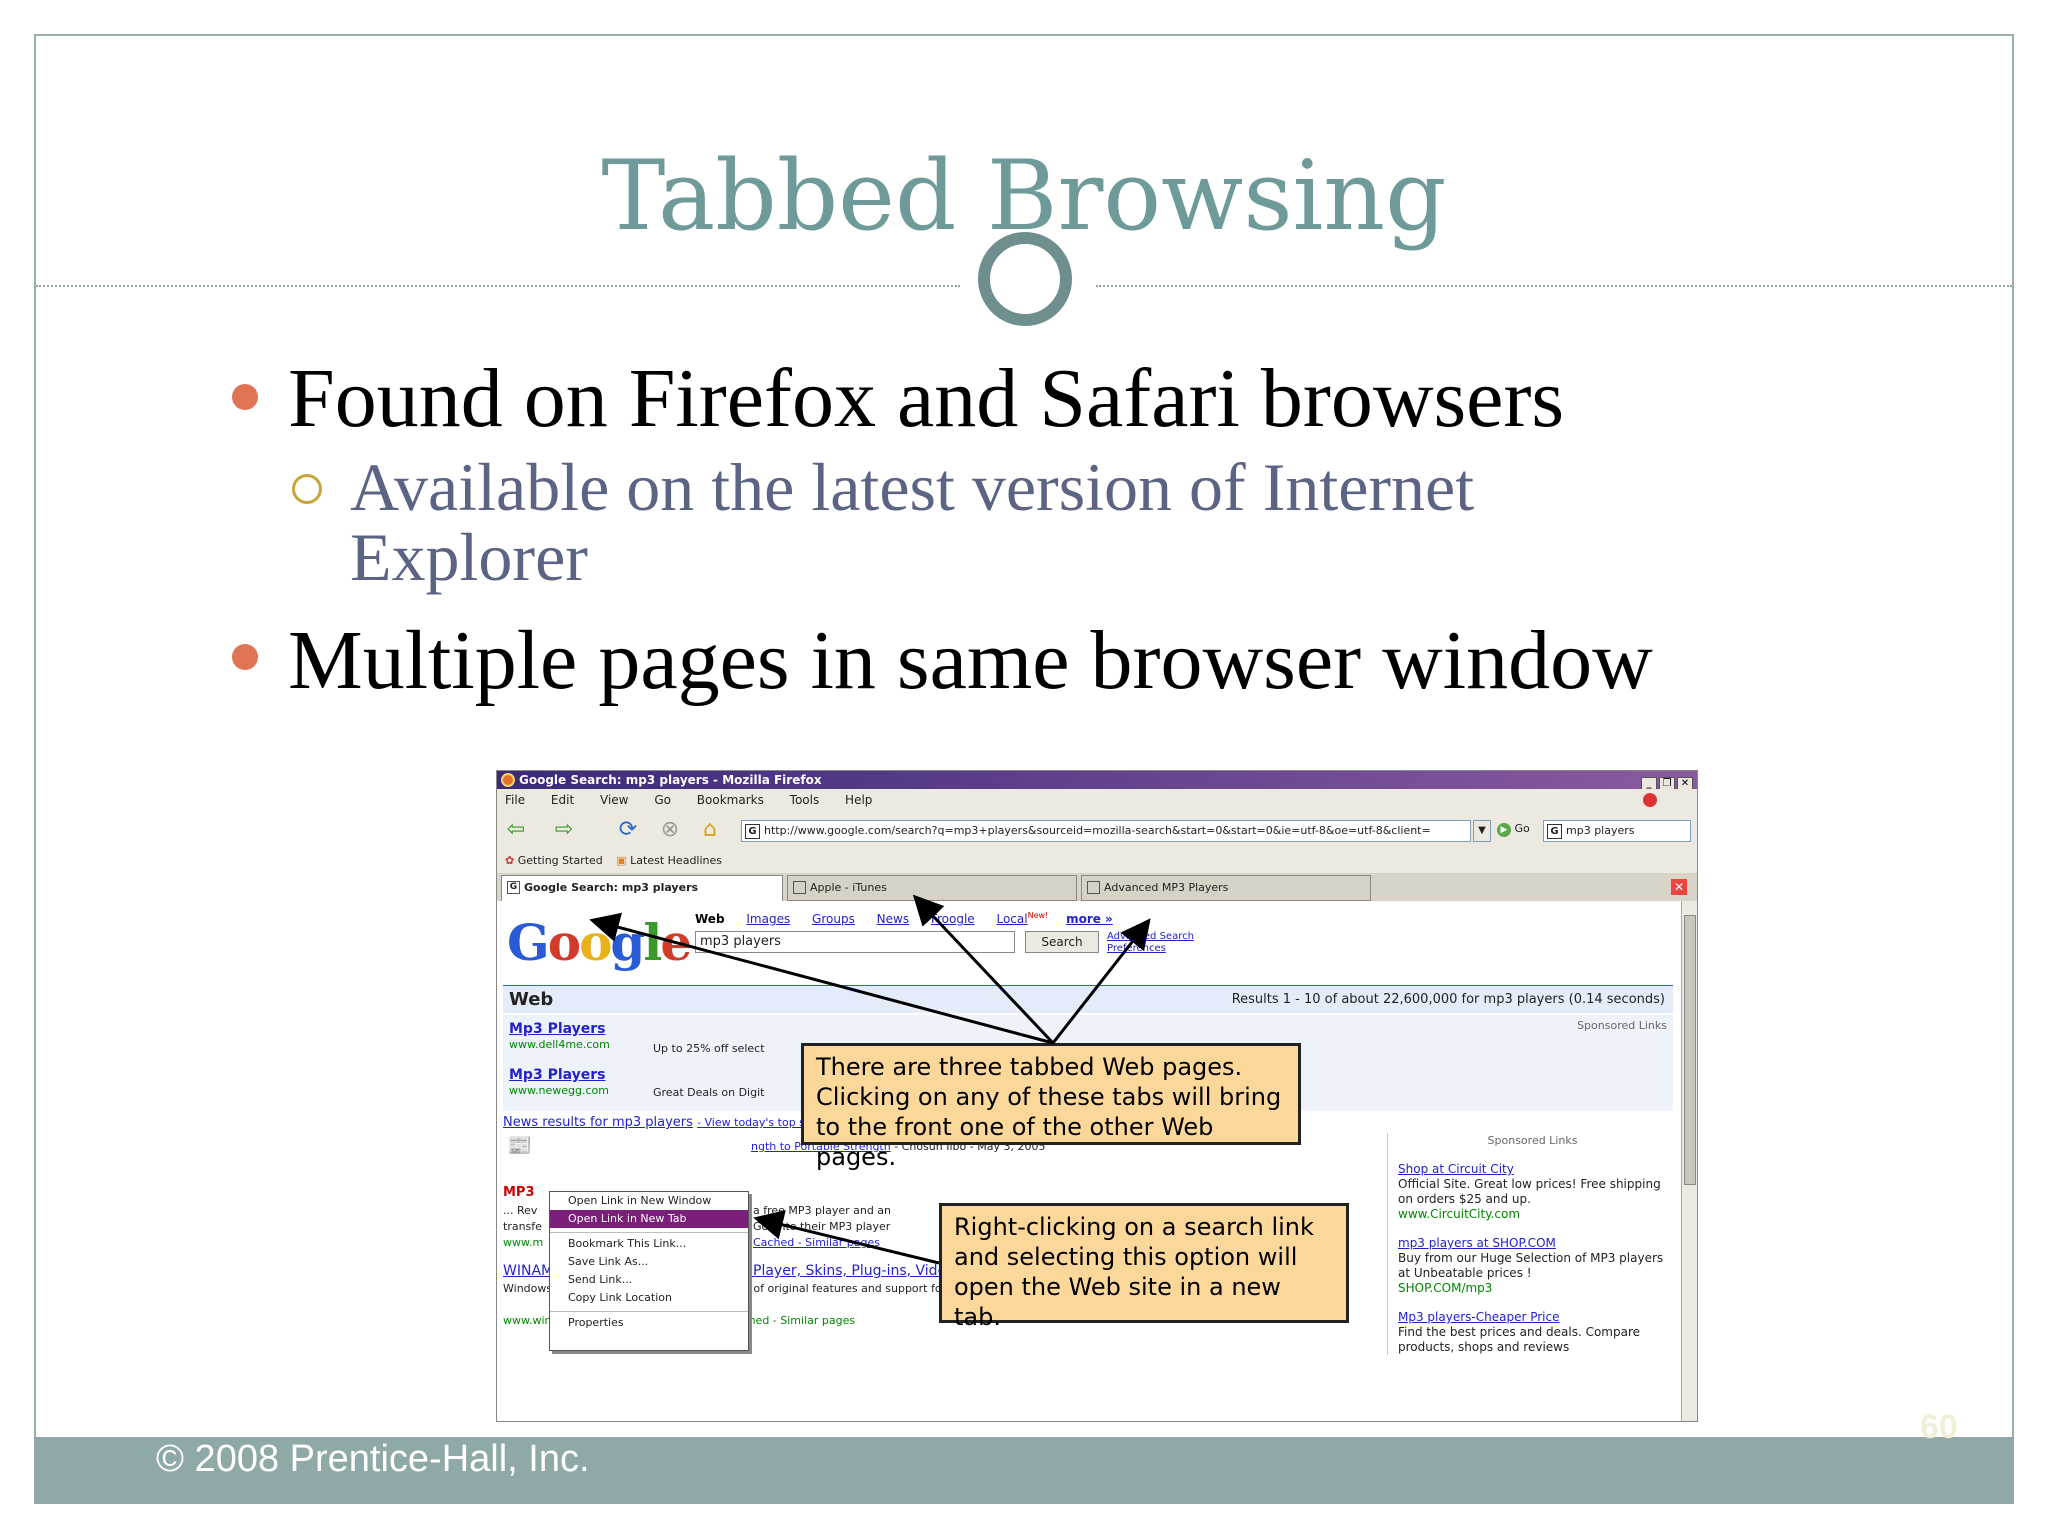 The height and width of the screenshot is (1536, 2048). I want to click on ctx-copy-link: Copy Link Location, so click(649, 1298).